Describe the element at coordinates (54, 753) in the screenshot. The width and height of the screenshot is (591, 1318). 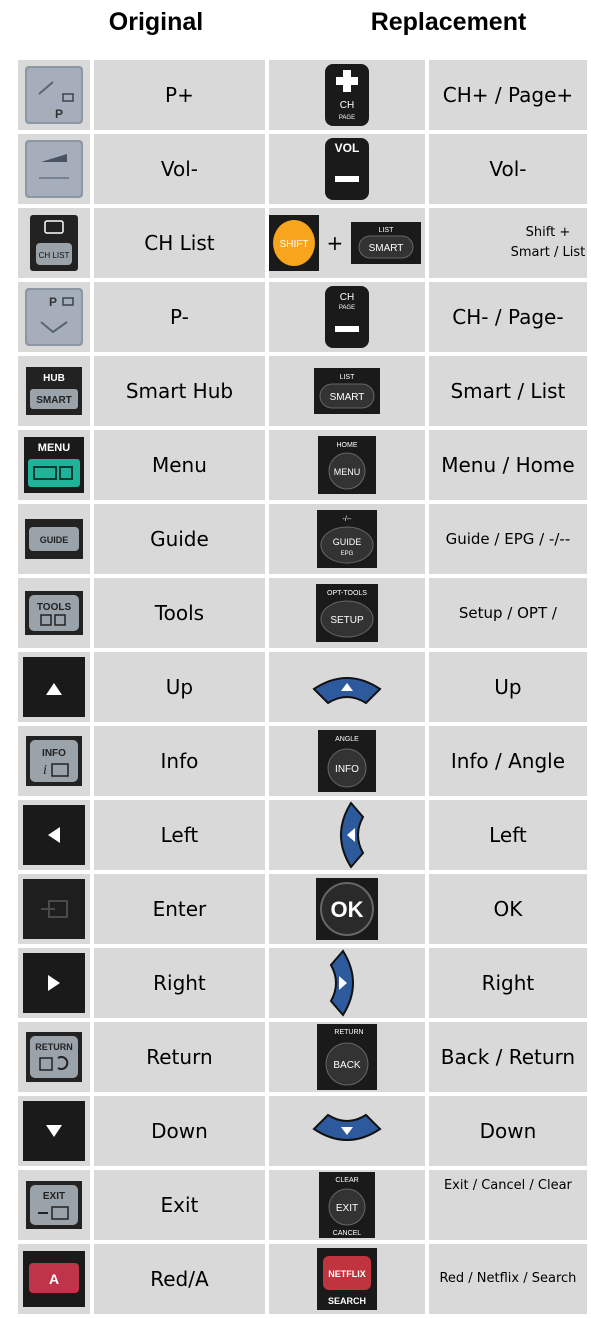
I see `svg-text: INFO` at that location.